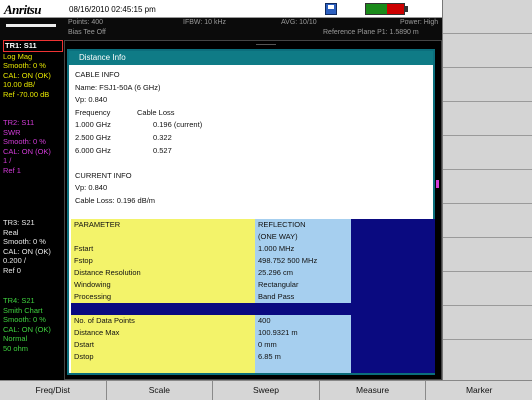 The image size is (532, 400). What do you see at coordinates (93, 296) in the screenshot?
I see `parameter-name: Processing` at bounding box center [93, 296].